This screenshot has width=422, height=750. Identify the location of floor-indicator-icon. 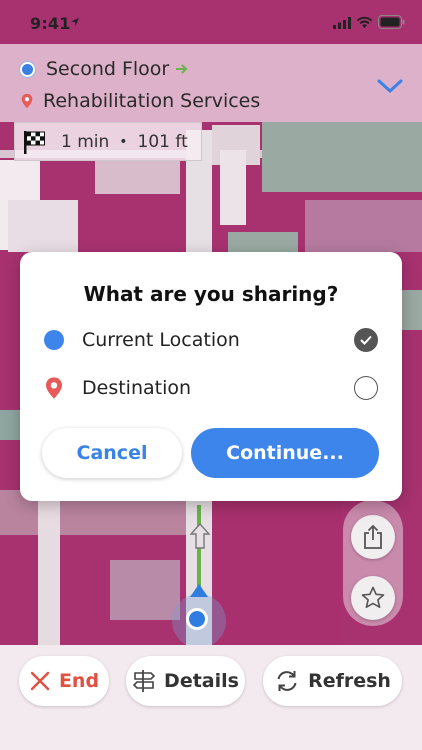
(27, 69).